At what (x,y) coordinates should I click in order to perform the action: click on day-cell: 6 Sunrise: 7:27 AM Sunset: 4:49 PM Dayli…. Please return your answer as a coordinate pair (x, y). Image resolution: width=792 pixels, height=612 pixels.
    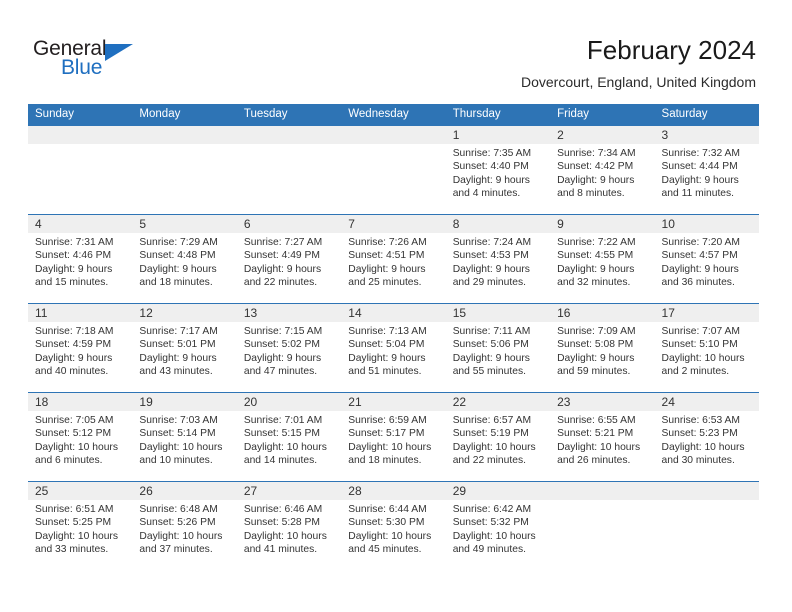
    Looking at the image, I should click on (289, 259).